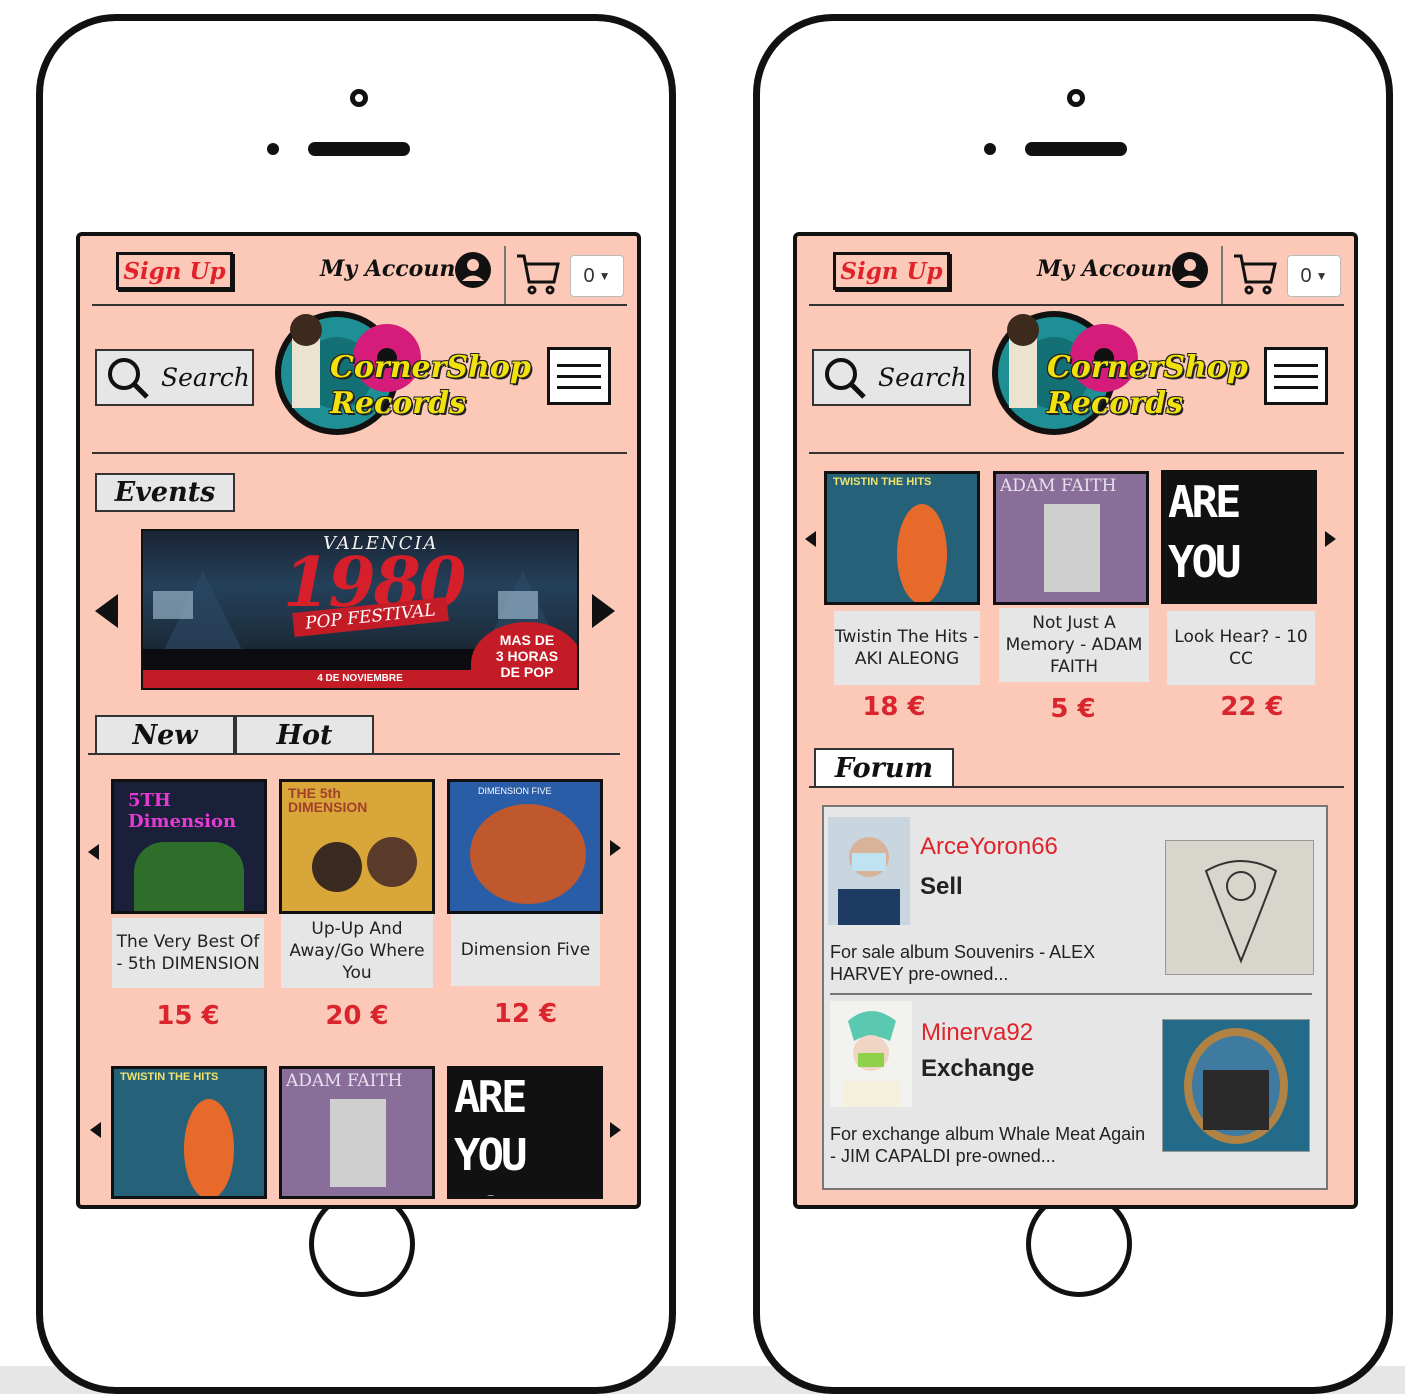 This screenshot has width=1405, height=1394. Describe the element at coordinates (430, 367) in the screenshot. I see `logo-text-cornershop: CornerShop` at that location.